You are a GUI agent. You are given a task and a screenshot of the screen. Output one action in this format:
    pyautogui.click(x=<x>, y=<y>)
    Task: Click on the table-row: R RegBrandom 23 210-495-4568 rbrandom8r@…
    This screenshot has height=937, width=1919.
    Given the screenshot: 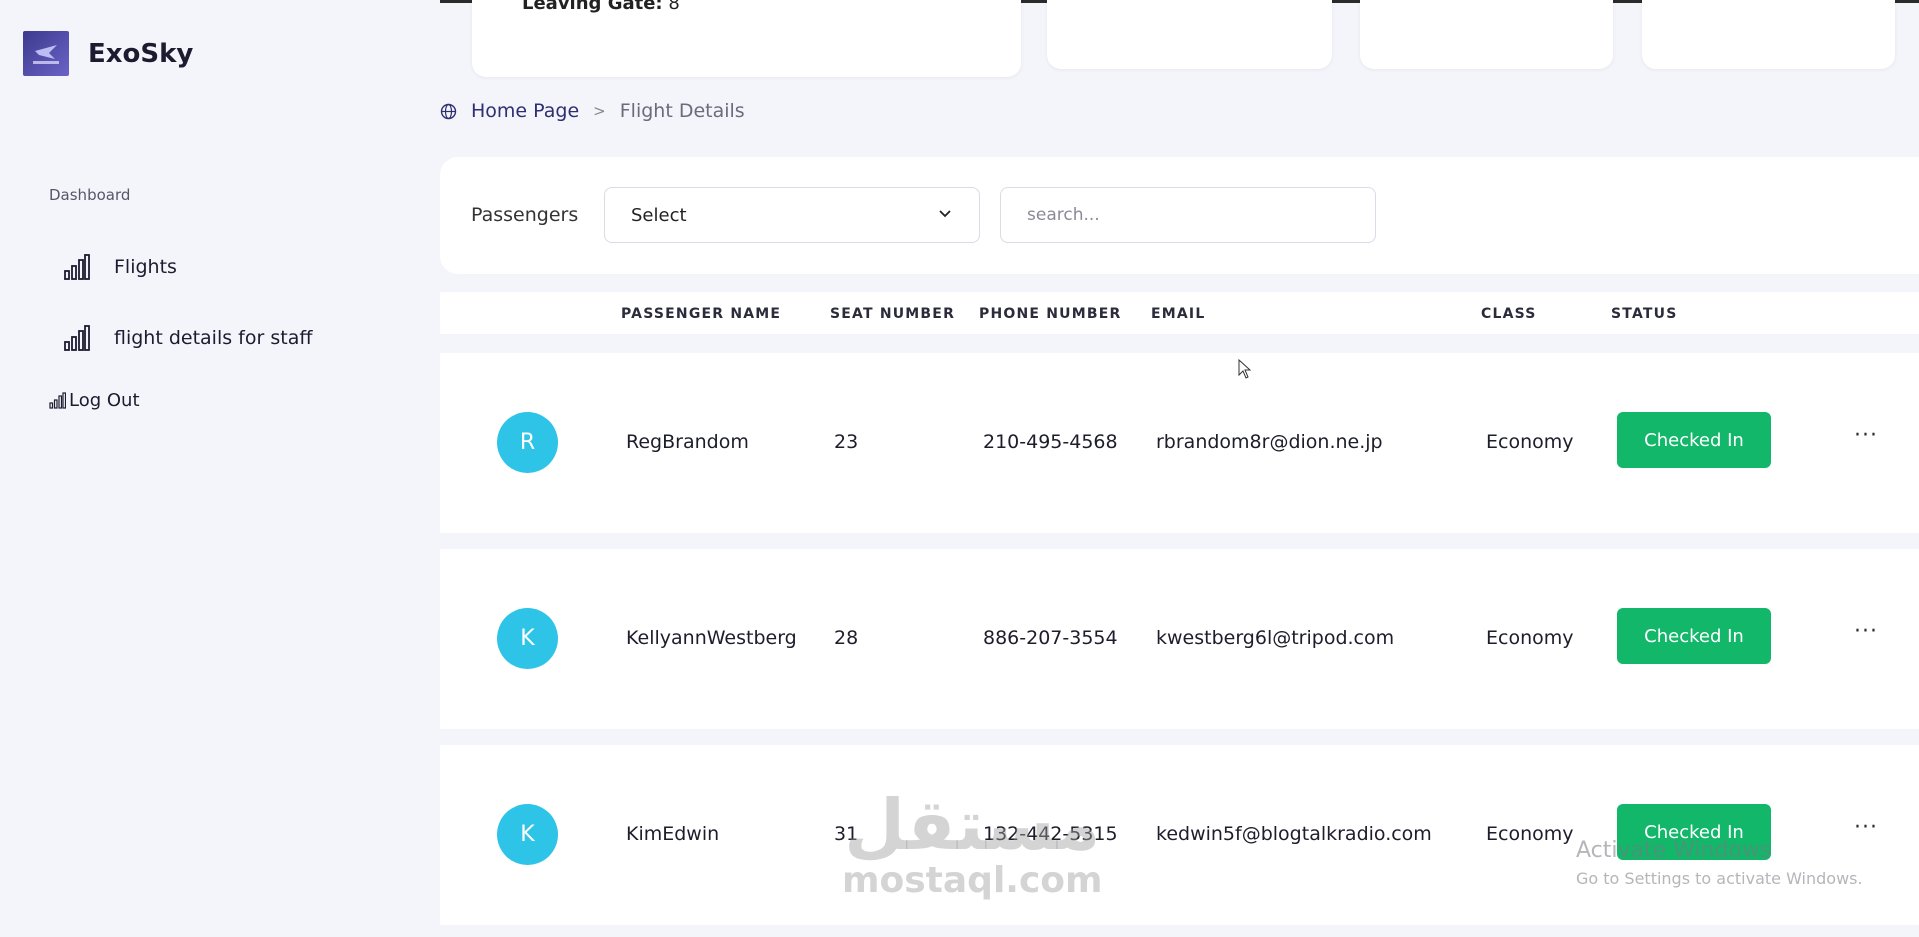 What is the action you would take?
    pyautogui.click(x=1179, y=443)
    